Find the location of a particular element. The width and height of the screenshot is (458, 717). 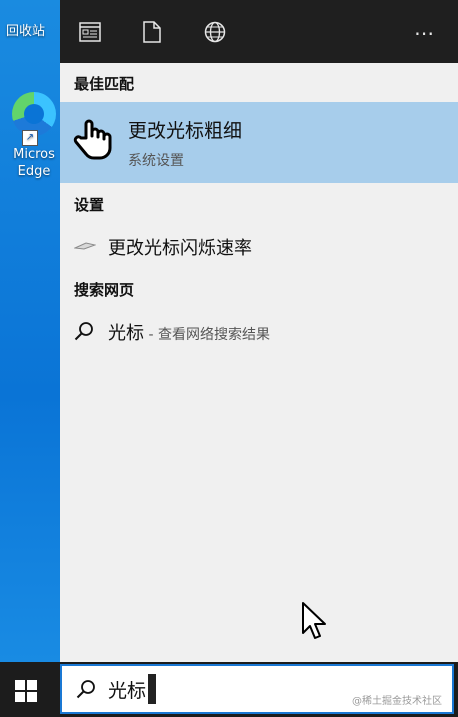

search-input: 光标 is located at coordinates (127, 689).